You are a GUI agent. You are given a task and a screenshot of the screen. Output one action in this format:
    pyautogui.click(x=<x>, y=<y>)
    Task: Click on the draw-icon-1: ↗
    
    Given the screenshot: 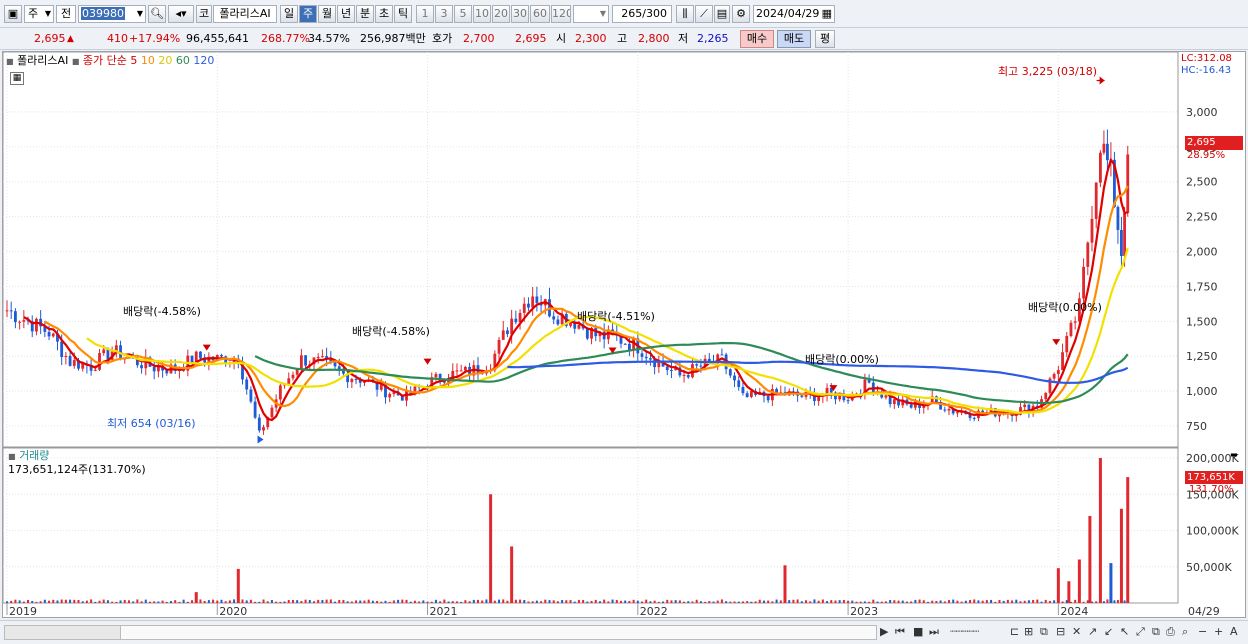 What is the action you would take?
    pyautogui.click(x=1092, y=632)
    